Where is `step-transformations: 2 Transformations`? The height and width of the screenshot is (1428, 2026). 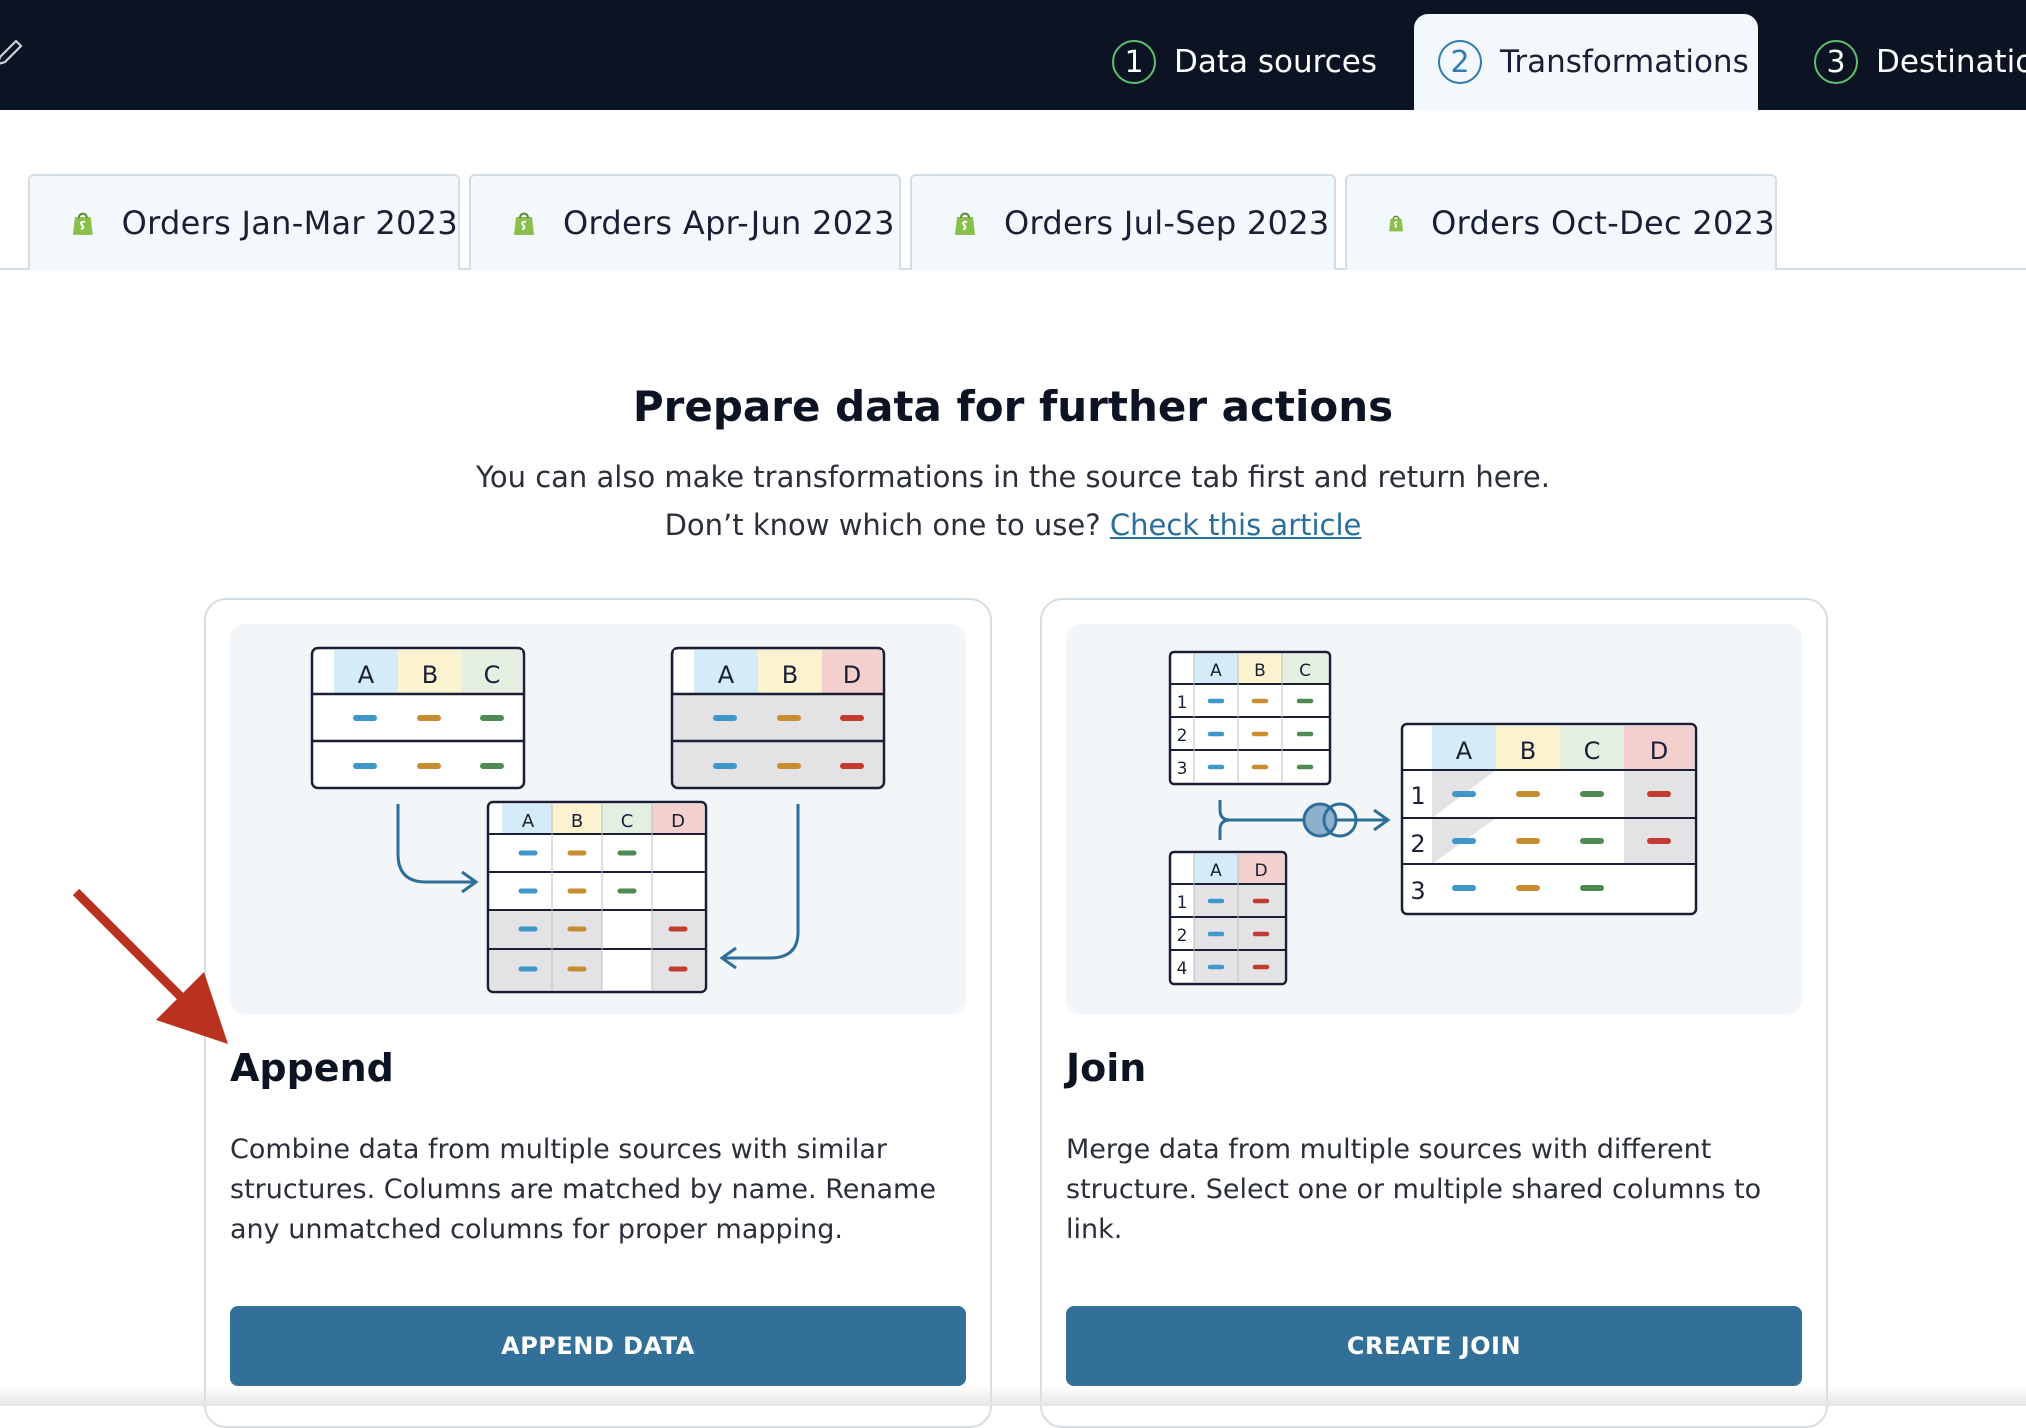 step-transformations: 2 Transformations is located at coordinates (1586, 62).